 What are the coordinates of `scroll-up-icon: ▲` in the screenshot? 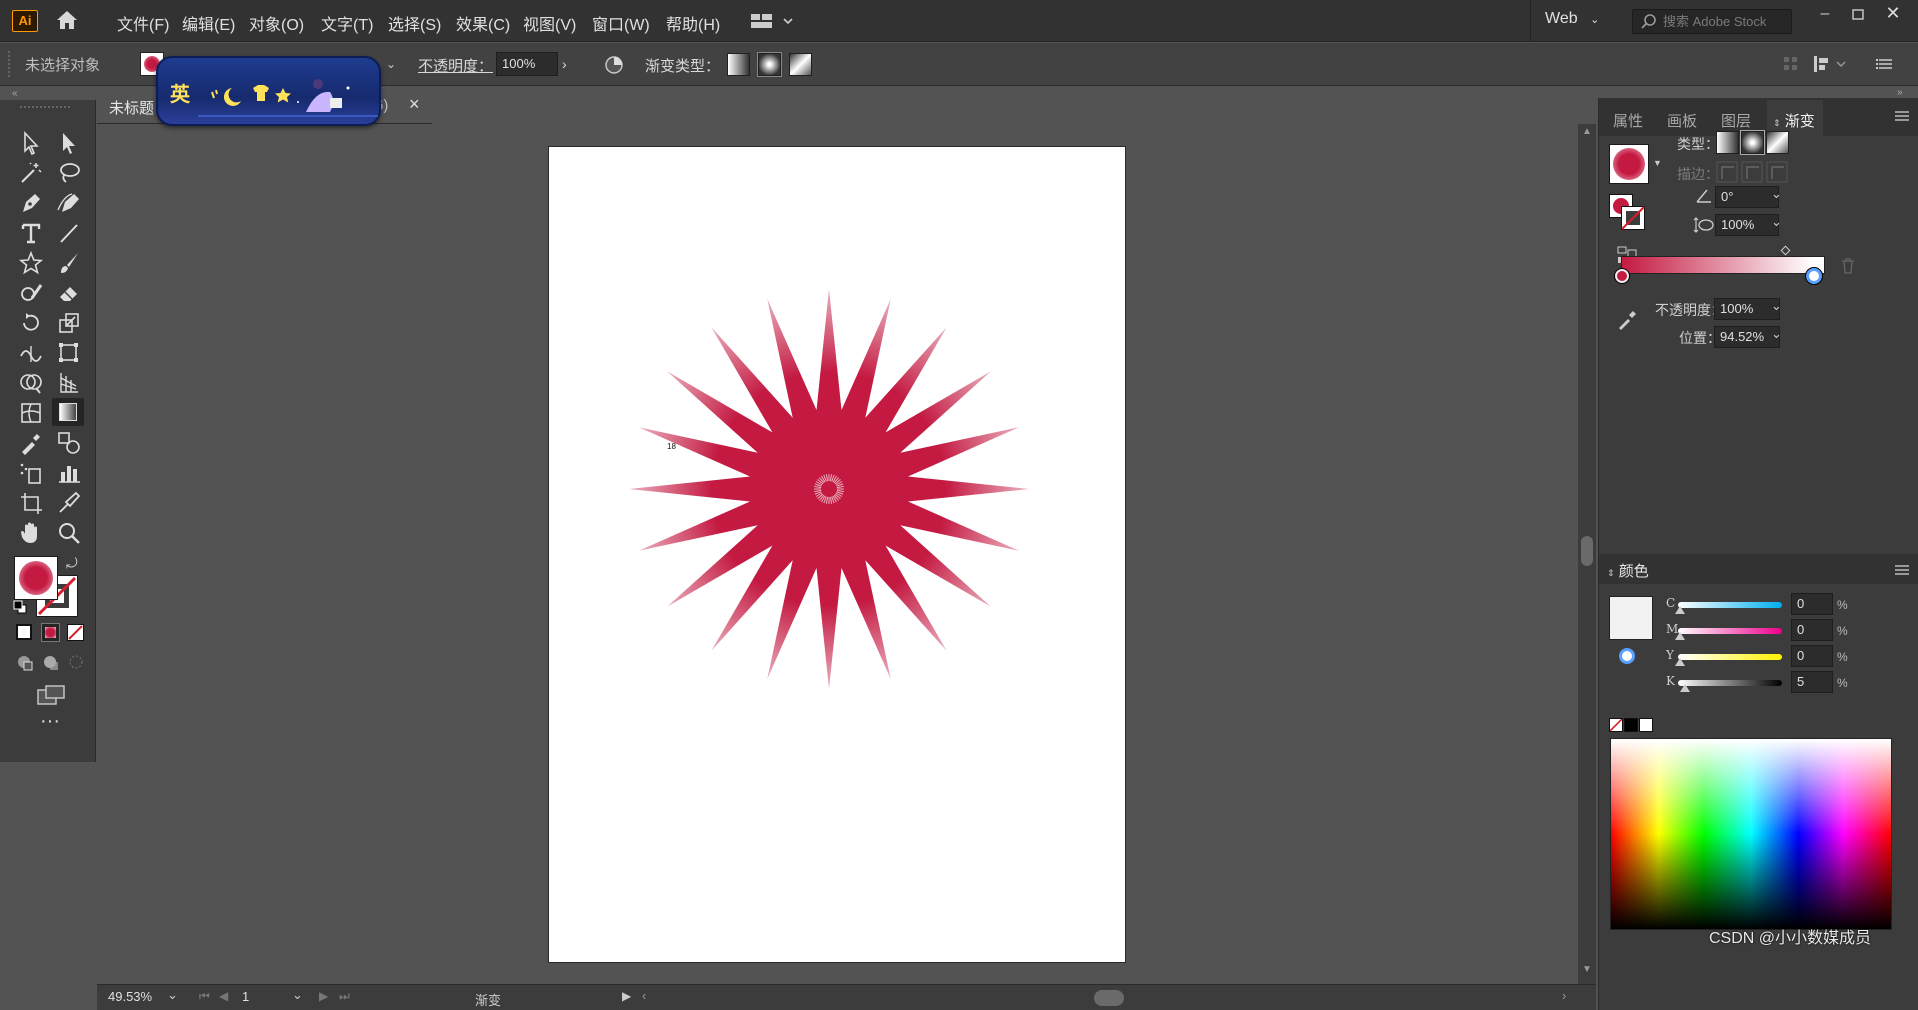 It's located at (1587, 131).